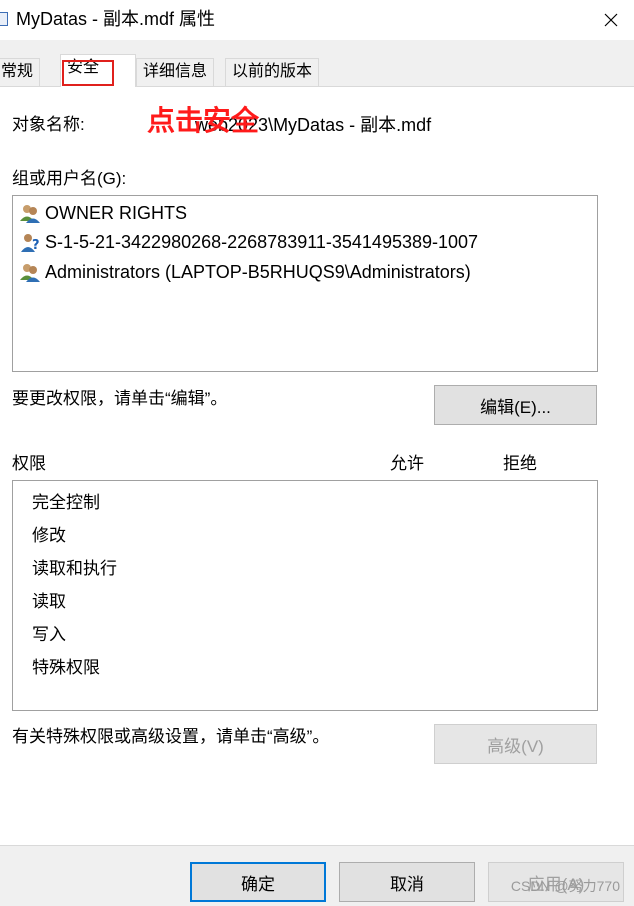  Describe the element at coordinates (49, 634) in the screenshot. I see `list-item: 写入` at that location.